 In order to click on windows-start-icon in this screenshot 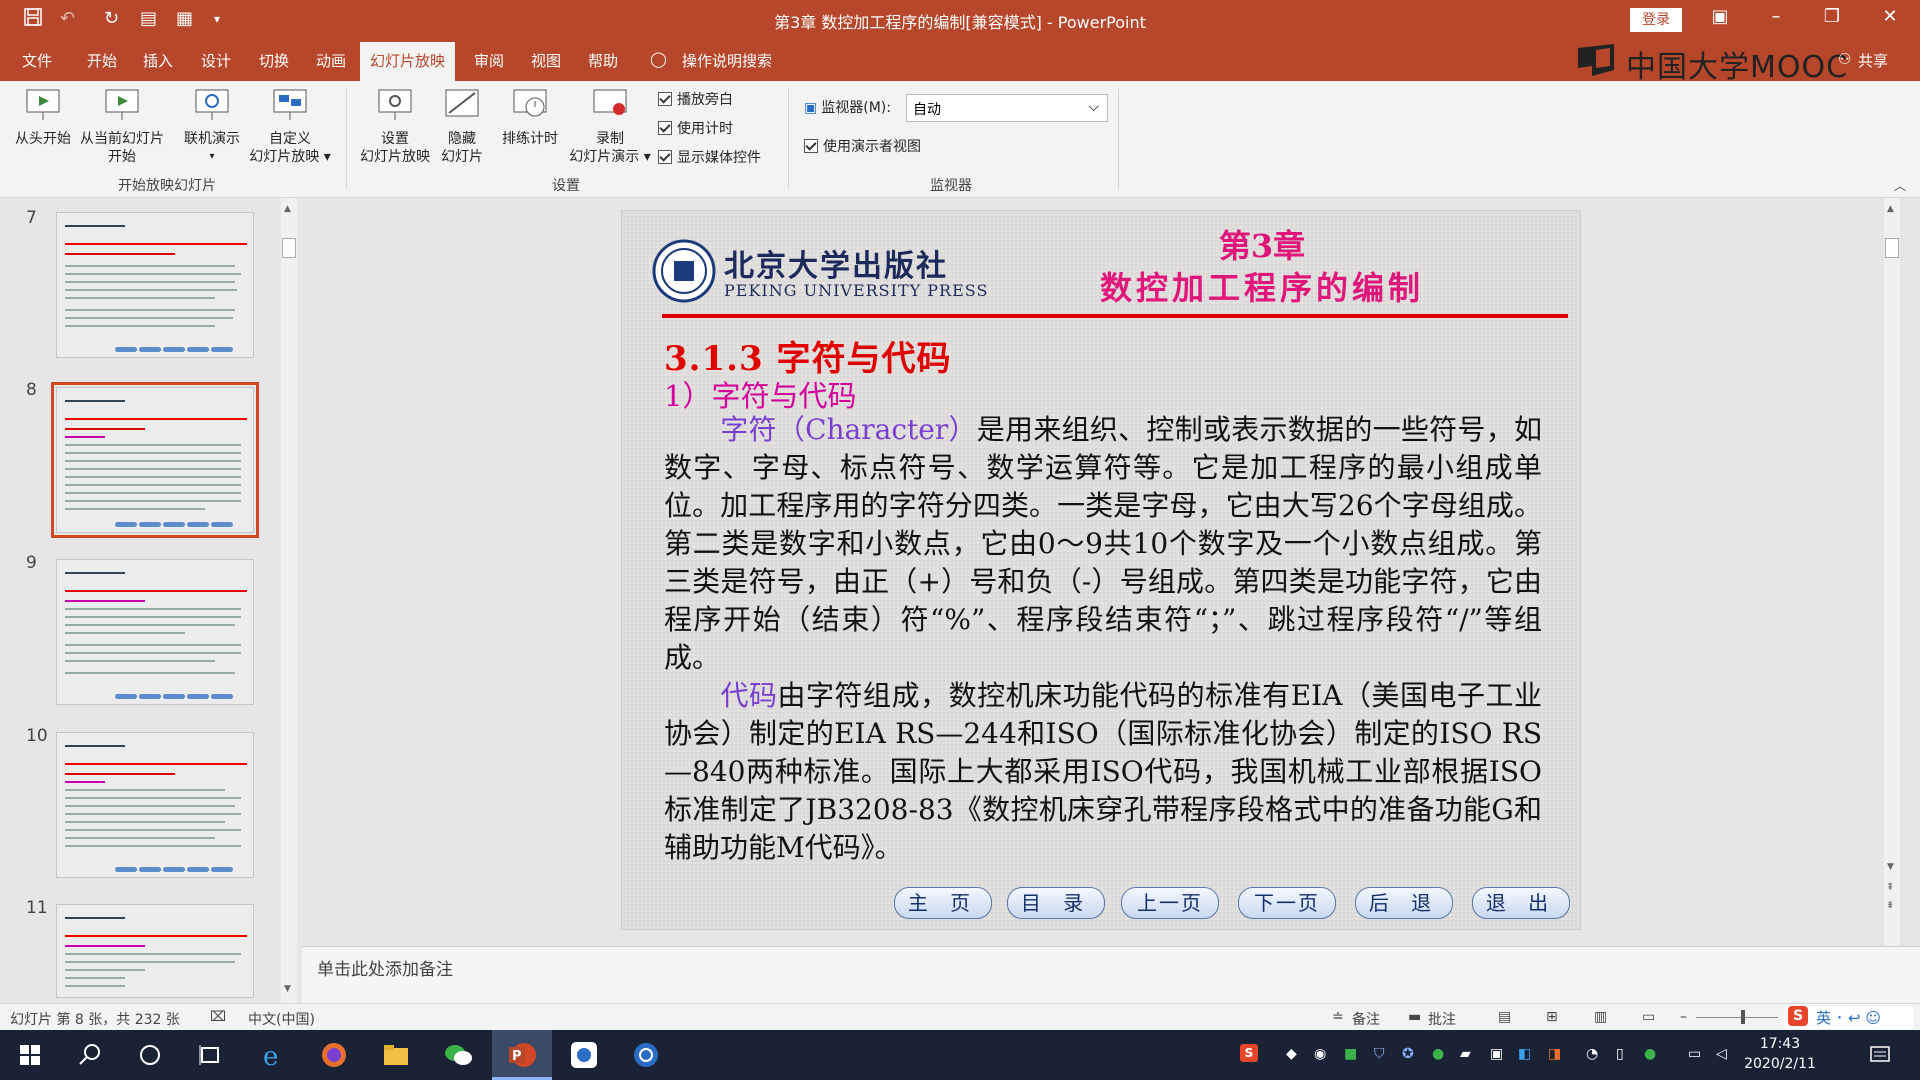, I will do `click(30, 1055)`.